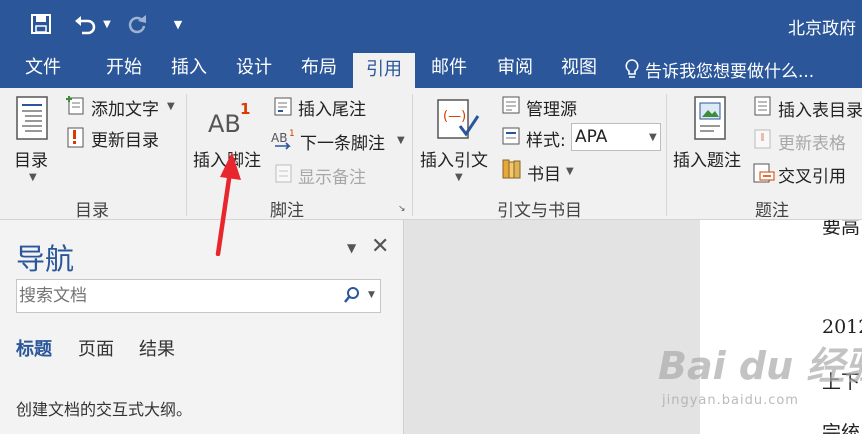 The width and height of the screenshot is (862, 434). What do you see at coordinates (551, 107) in the screenshot?
I see `manage-sources-button: 管理源` at bounding box center [551, 107].